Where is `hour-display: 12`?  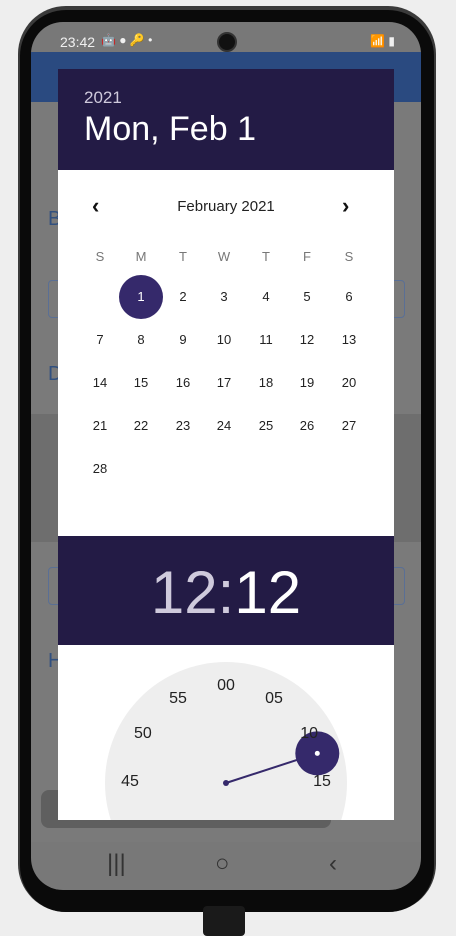 hour-display: 12 is located at coordinates (184, 592).